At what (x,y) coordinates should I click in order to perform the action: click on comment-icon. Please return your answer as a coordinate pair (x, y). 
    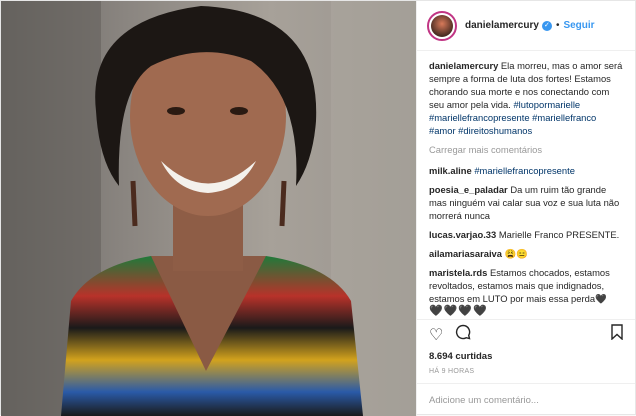
    Looking at the image, I should click on (463, 334).